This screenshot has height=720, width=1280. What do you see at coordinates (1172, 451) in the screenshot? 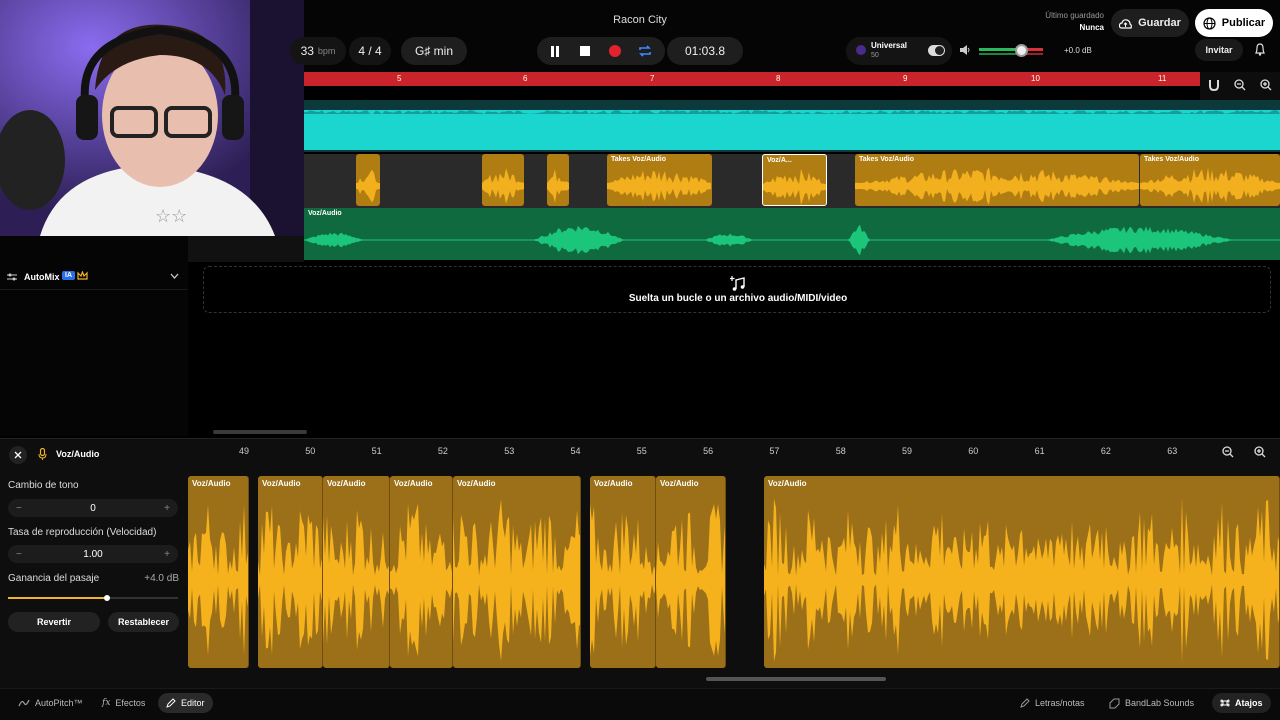
I see `editor-ruler-number: 63` at bounding box center [1172, 451].